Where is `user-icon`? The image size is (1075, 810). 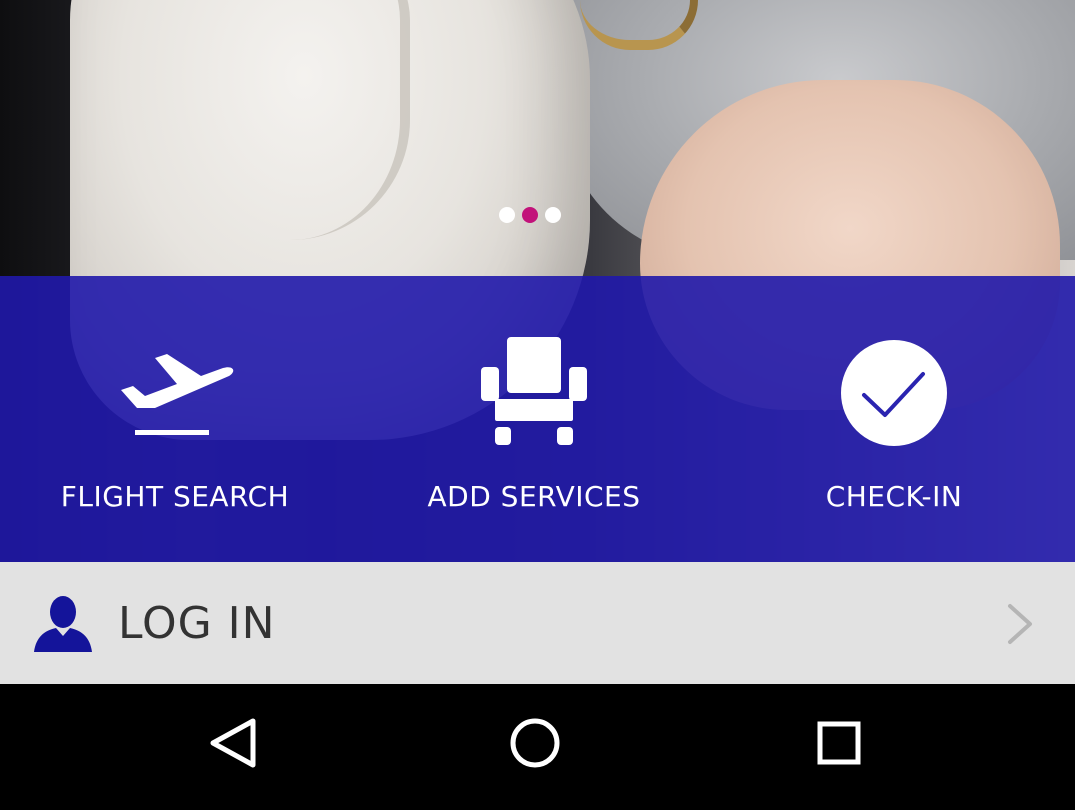 user-icon is located at coordinates (63, 624).